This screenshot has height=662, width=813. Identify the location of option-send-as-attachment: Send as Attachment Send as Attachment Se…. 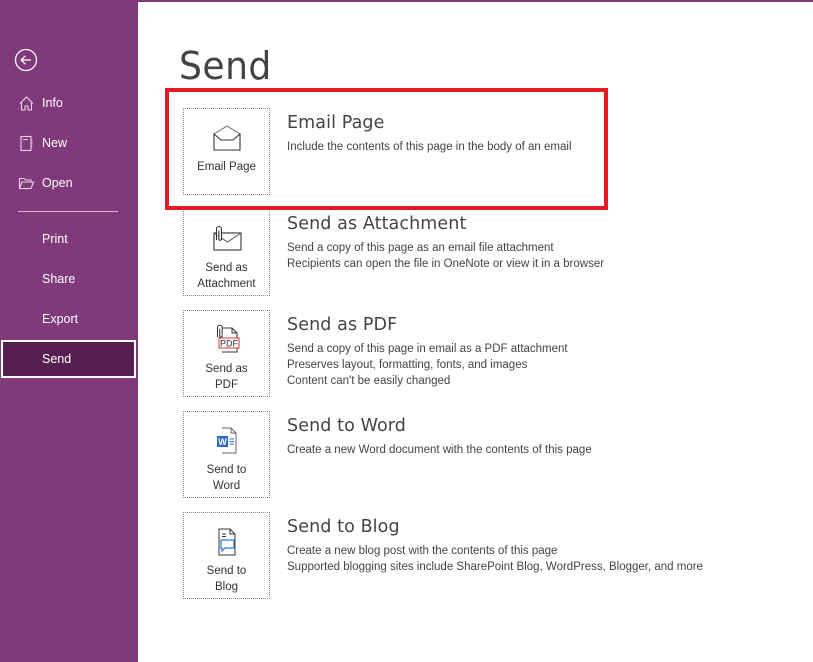
(483, 253).